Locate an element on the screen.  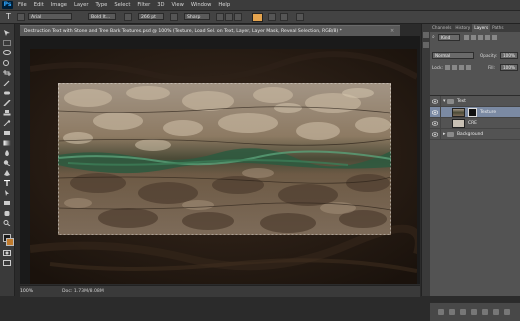
eyedropper-tool-icon is located at coordinates (7, 83).